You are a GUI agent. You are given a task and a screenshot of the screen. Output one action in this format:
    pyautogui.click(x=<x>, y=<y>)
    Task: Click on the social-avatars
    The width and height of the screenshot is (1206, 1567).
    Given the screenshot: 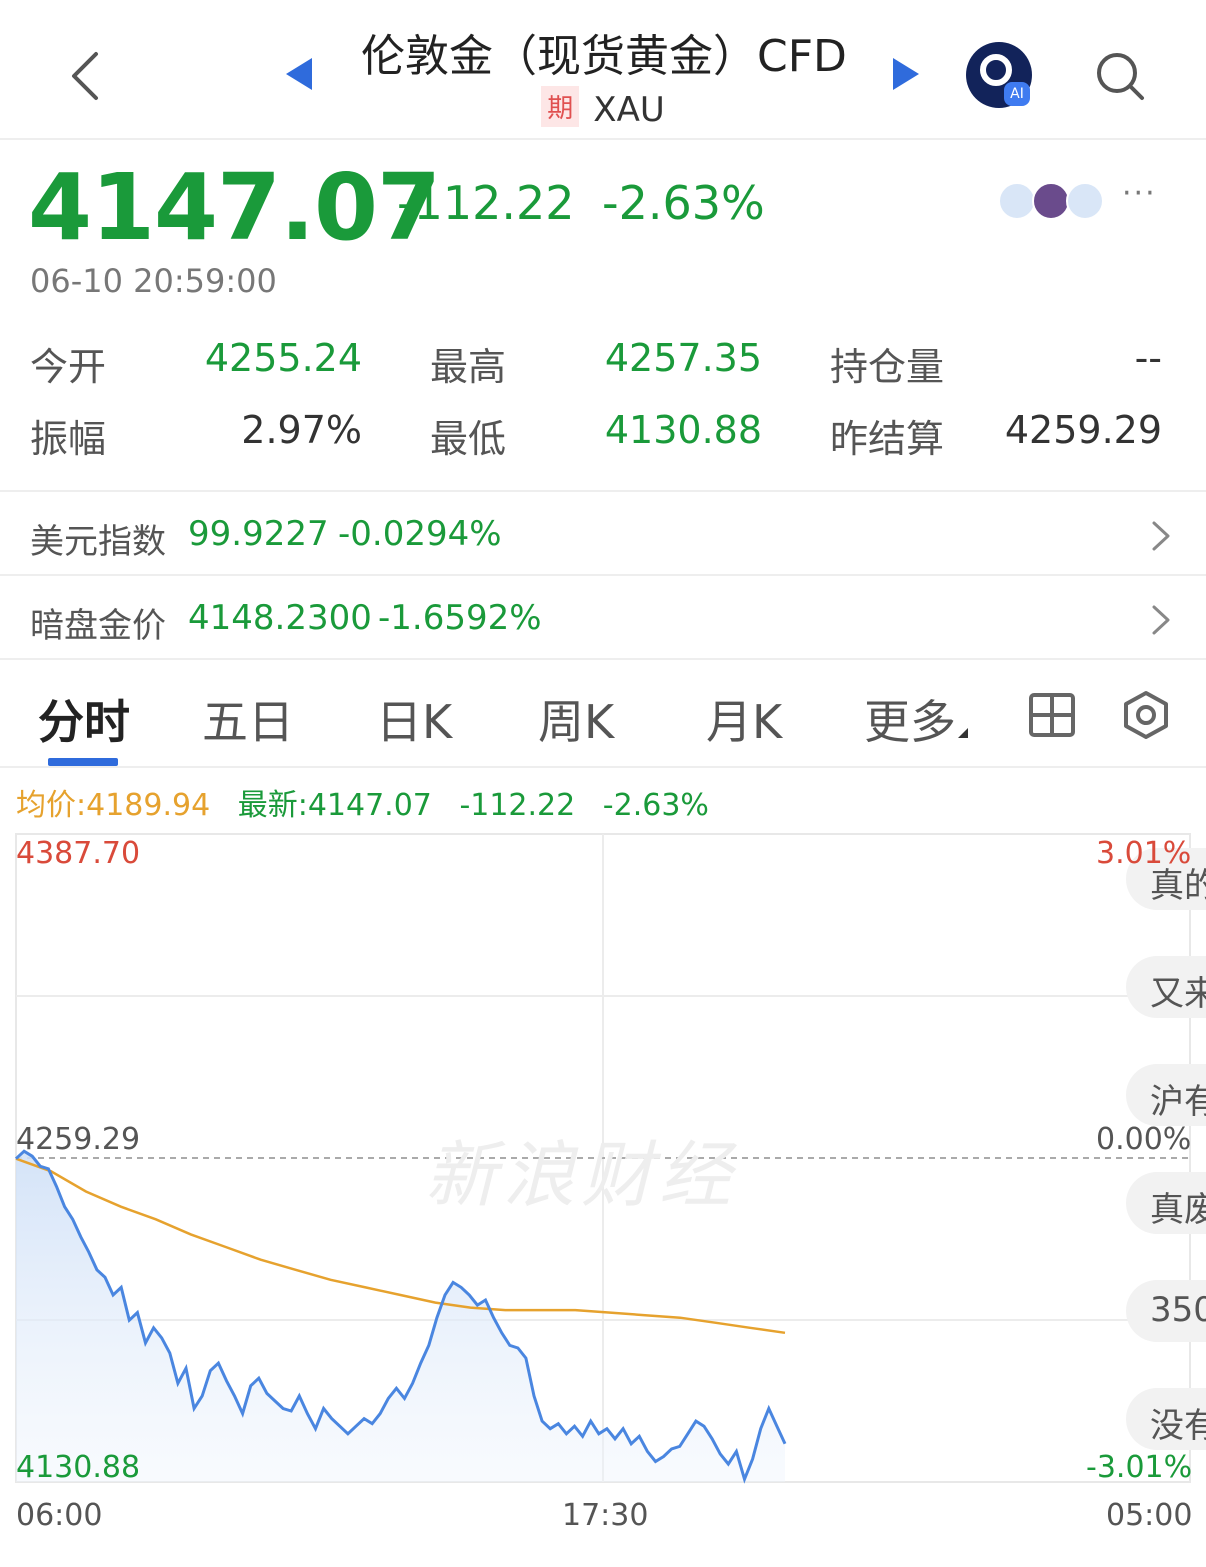 What is the action you would take?
    pyautogui.click(x=1053, y=201)
    